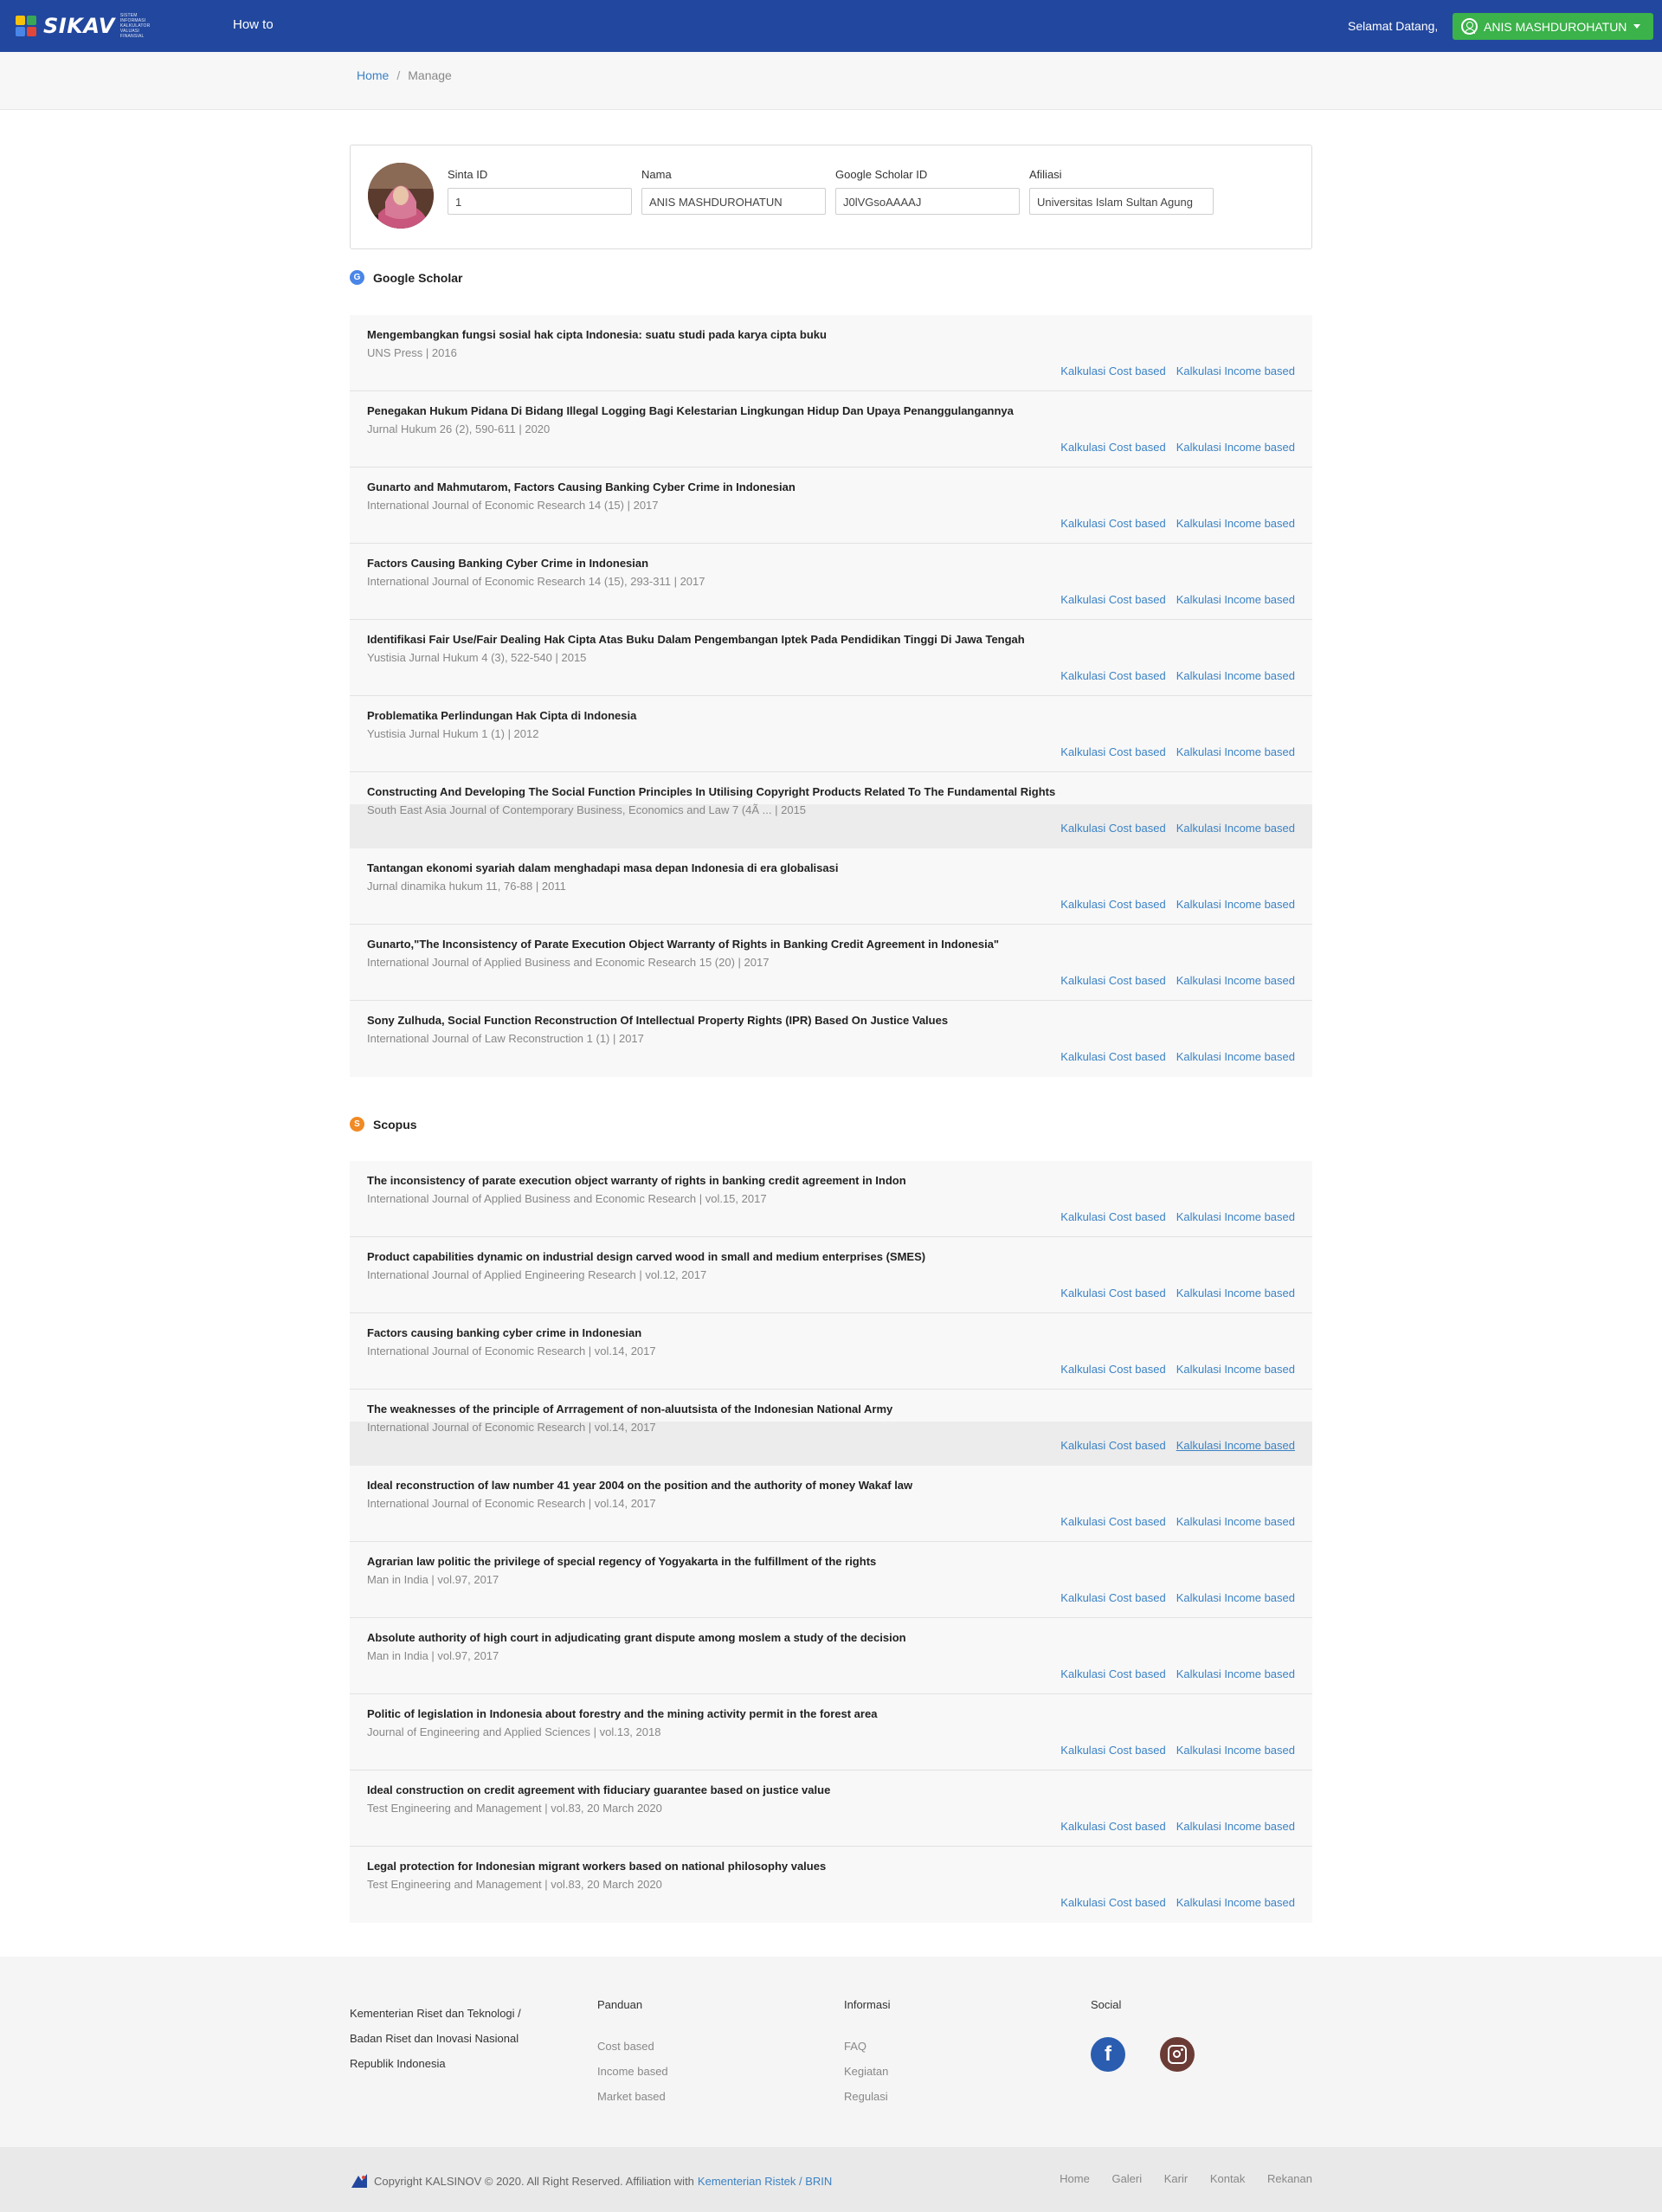 This screenshot has height=2212, width=1662. I want to click on kalsinov-logo-icon, so click(359, 2181).